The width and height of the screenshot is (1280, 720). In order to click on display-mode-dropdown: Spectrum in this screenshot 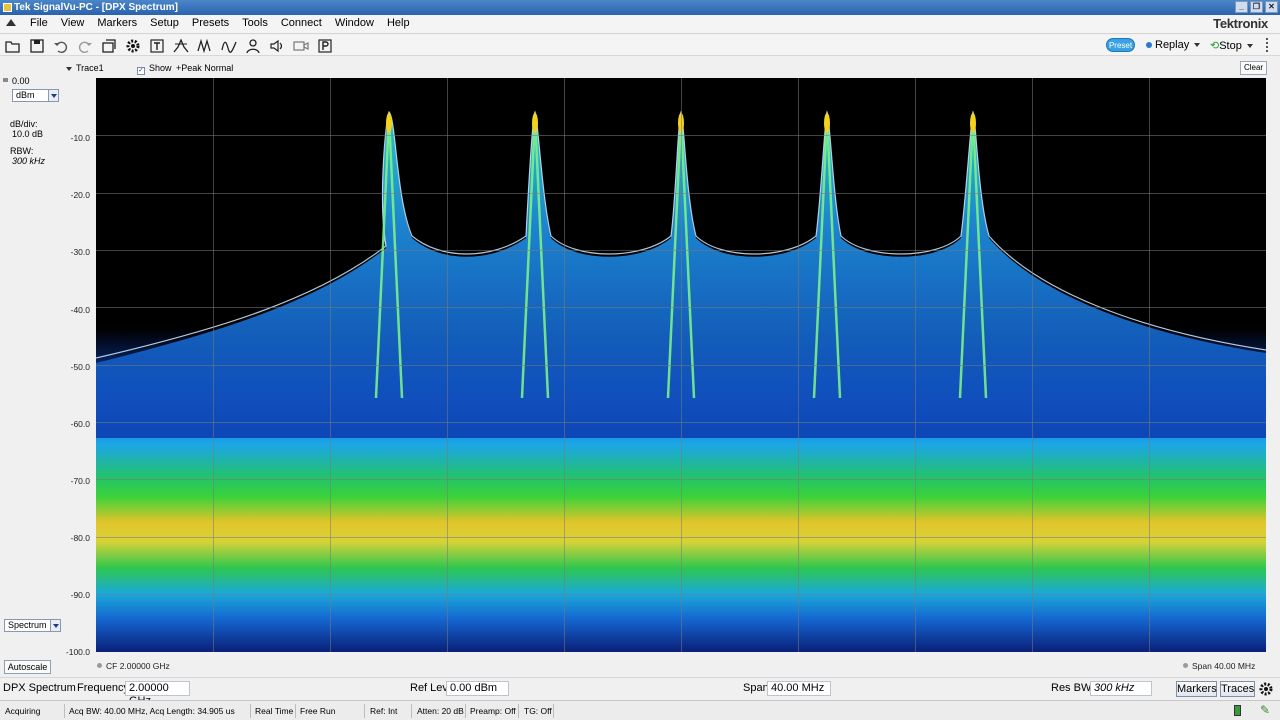, I will do `click(32, 625)`.